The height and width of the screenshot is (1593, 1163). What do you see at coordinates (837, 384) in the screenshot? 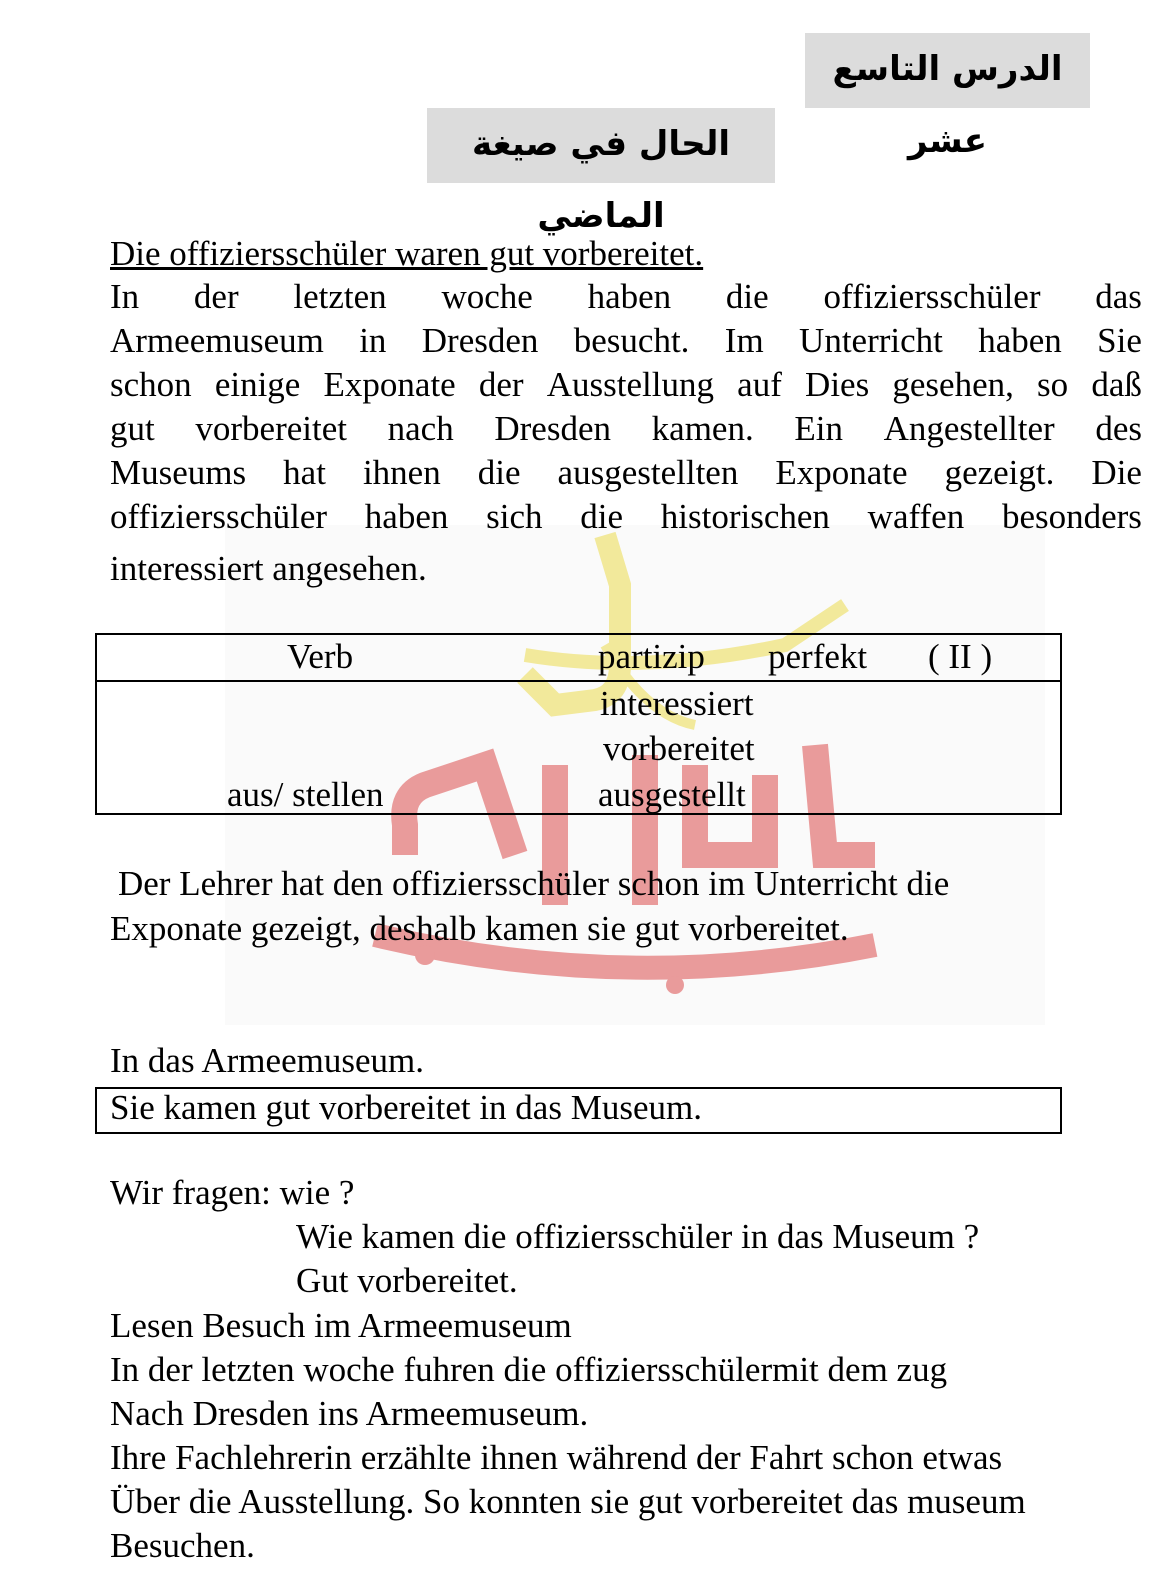
I see `paragraph-word: Dies` at bounding box center [837, 384].